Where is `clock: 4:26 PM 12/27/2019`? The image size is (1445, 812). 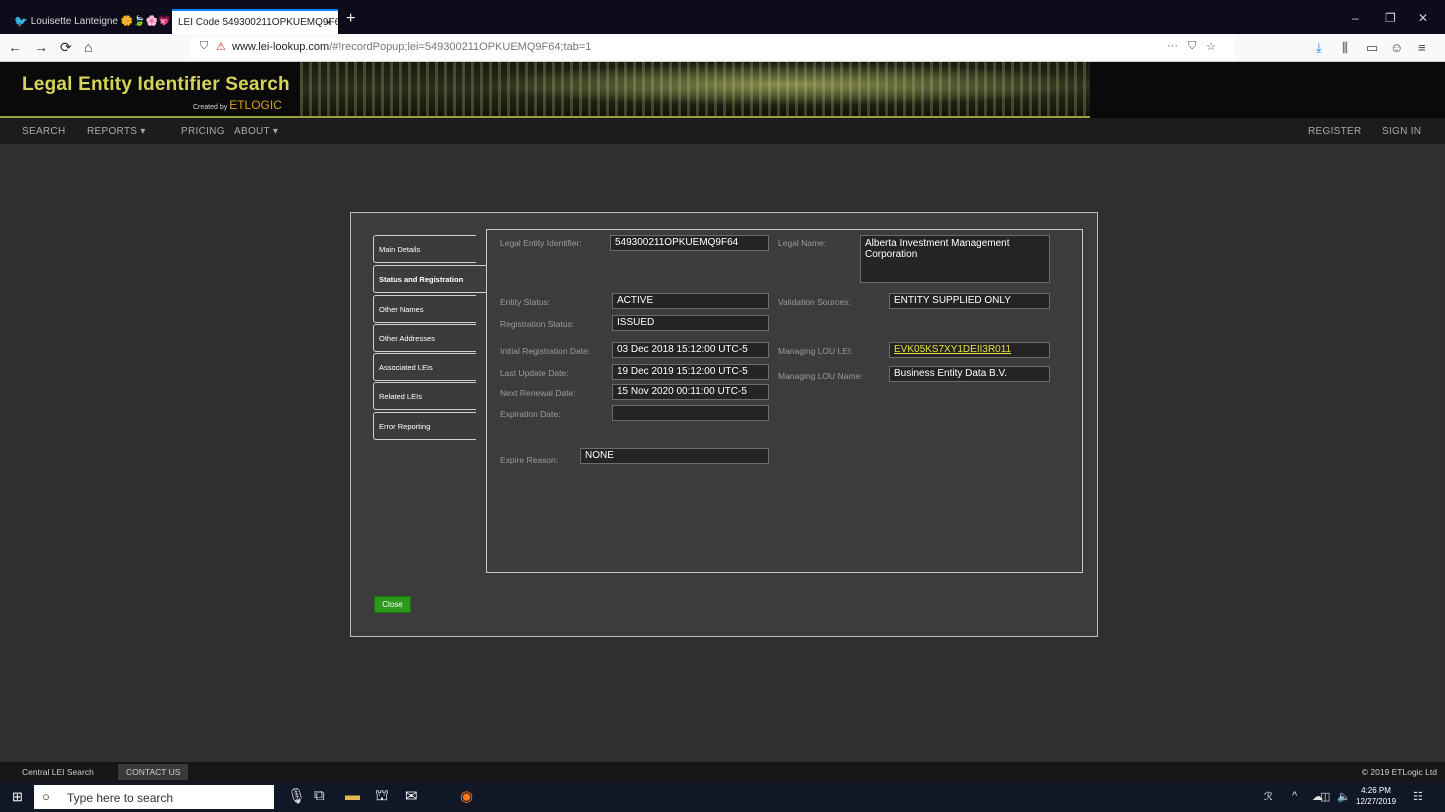
clock: 4:26 PM 12/27/2019 is located at coordinates (1376, 796).